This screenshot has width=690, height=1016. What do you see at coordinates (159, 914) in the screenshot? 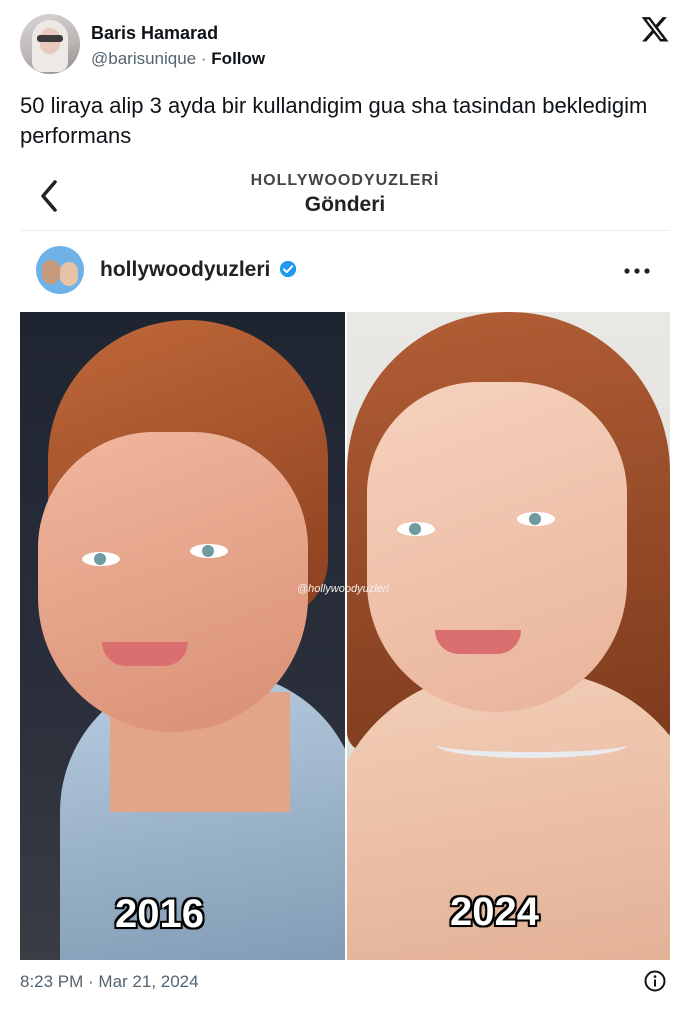
I see `year-label: 2016` at bounding box center [159, 914].